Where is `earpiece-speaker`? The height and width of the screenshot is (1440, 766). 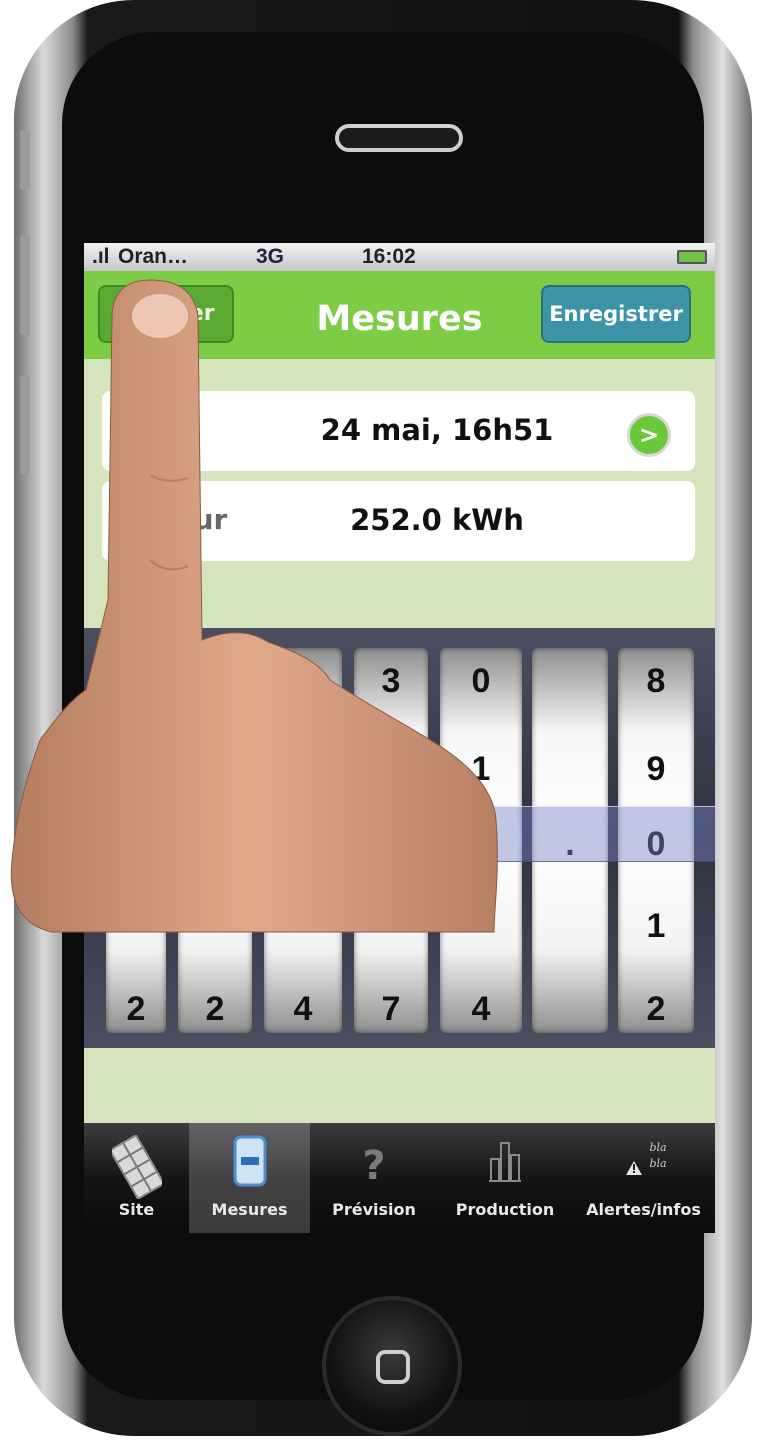
earpiece-speaker is located at coordinates (399, 138).